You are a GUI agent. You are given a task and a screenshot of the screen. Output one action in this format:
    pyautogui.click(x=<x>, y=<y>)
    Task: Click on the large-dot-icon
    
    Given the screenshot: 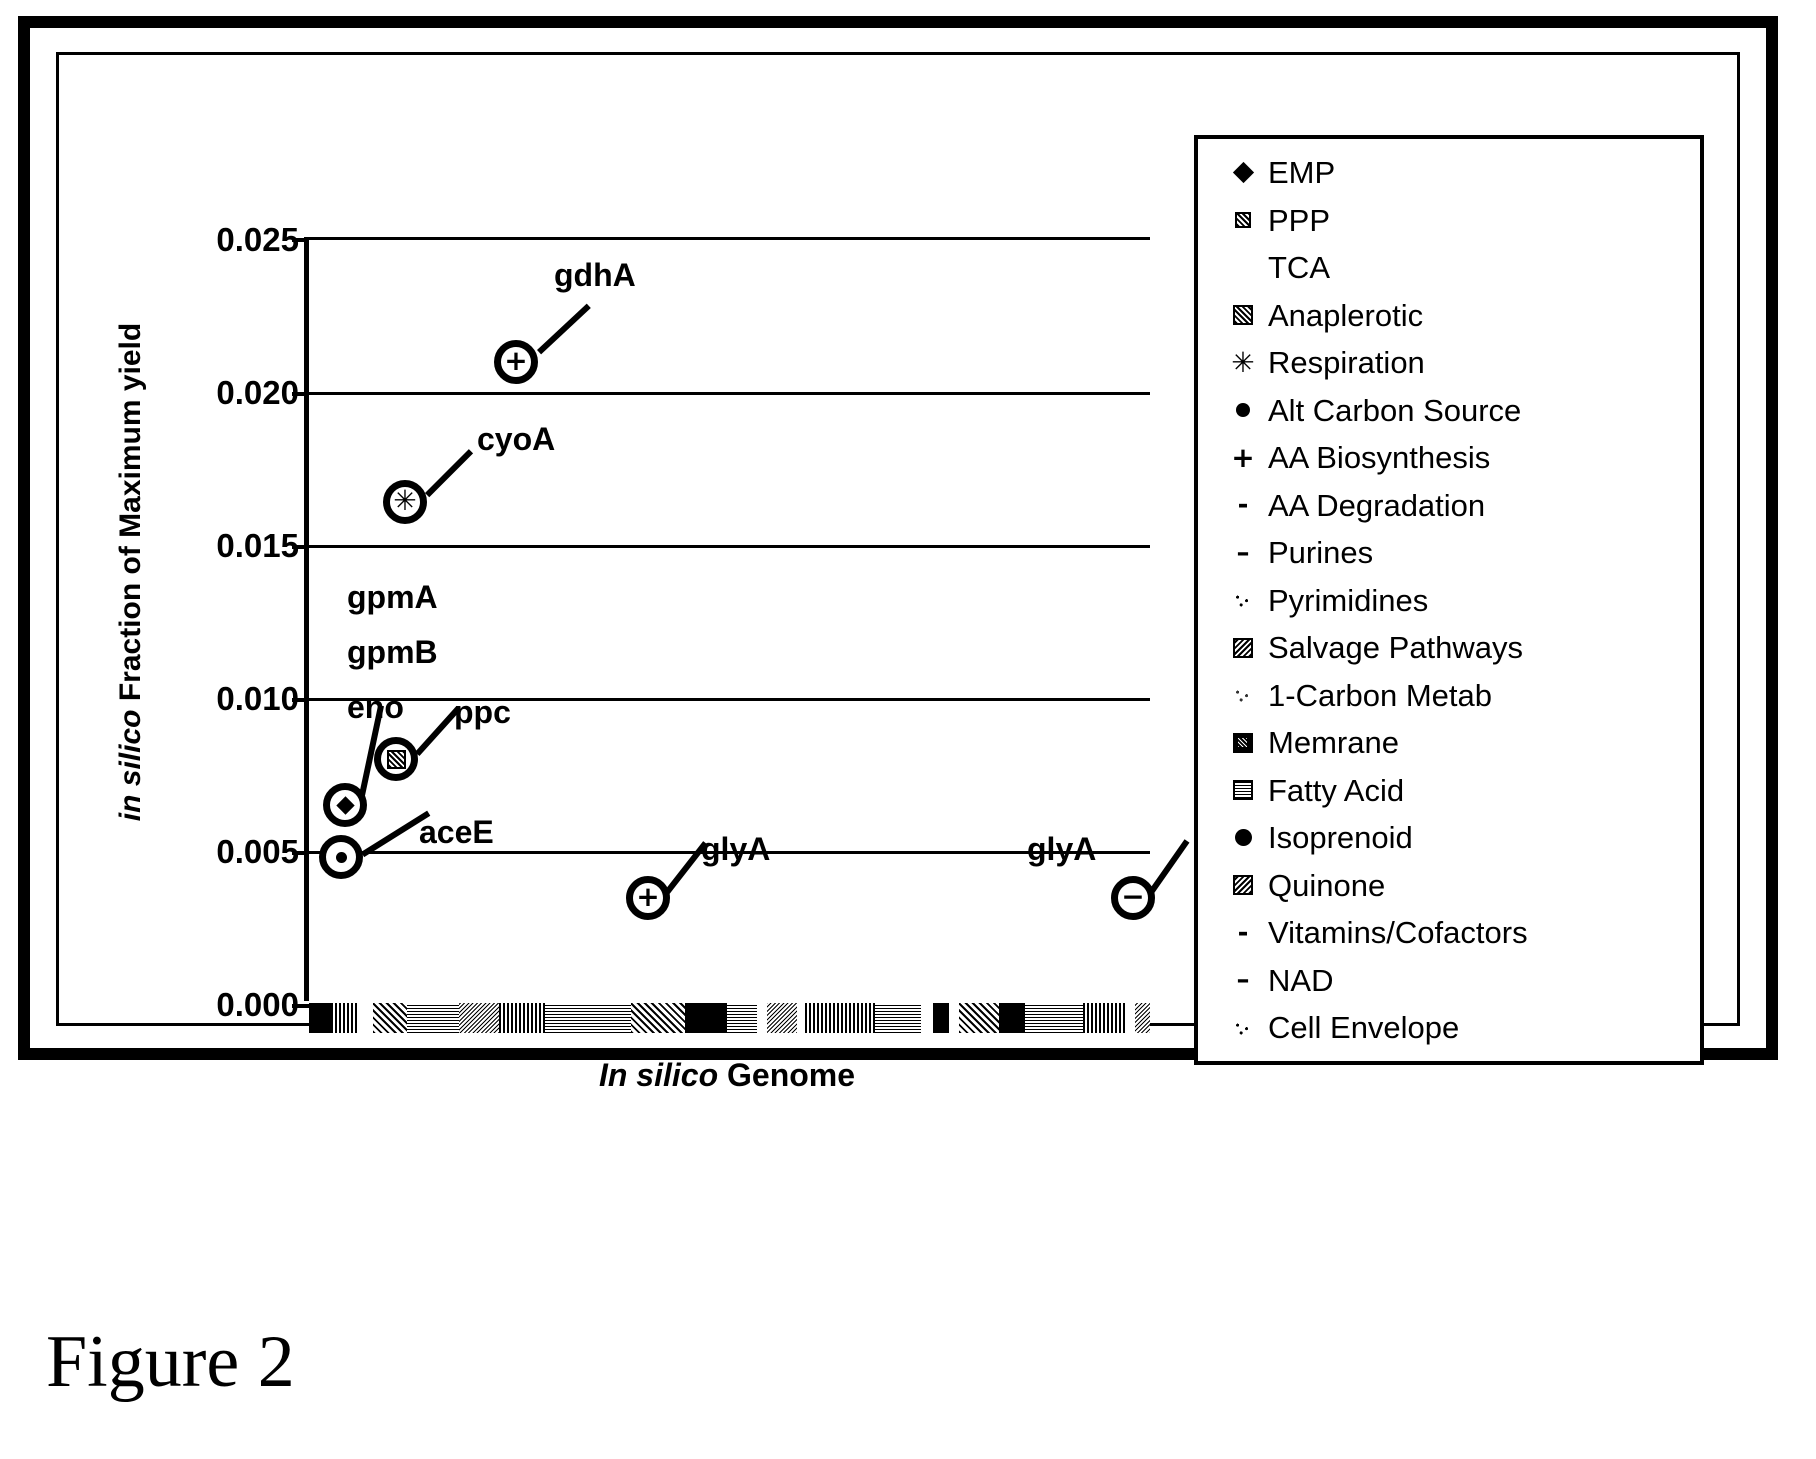 What is the action you would take?
    pyautogui.click(x=1243, y=838)
    